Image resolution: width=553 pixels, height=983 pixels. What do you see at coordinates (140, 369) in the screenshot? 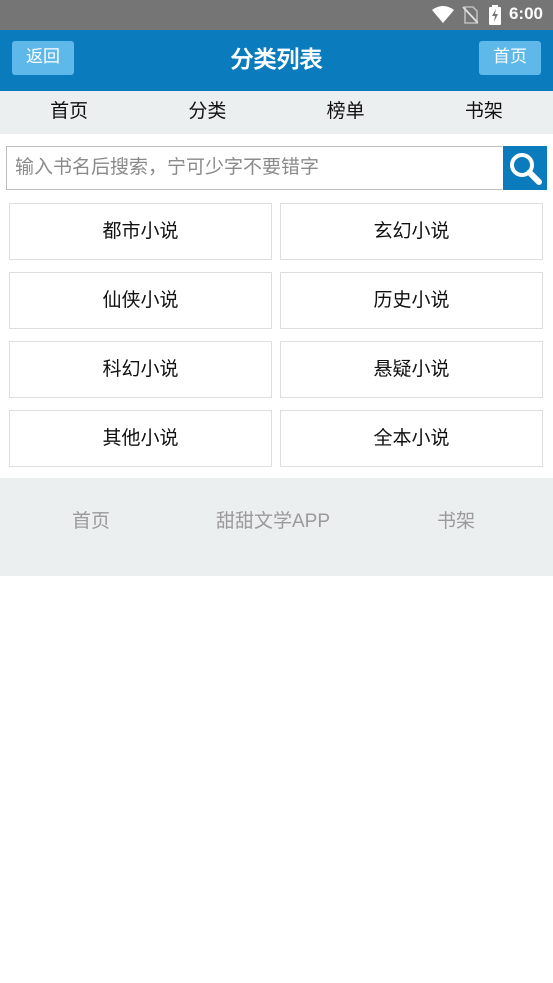
I see `category-scifi: 科幻小说` at bounding box center [140, 369].